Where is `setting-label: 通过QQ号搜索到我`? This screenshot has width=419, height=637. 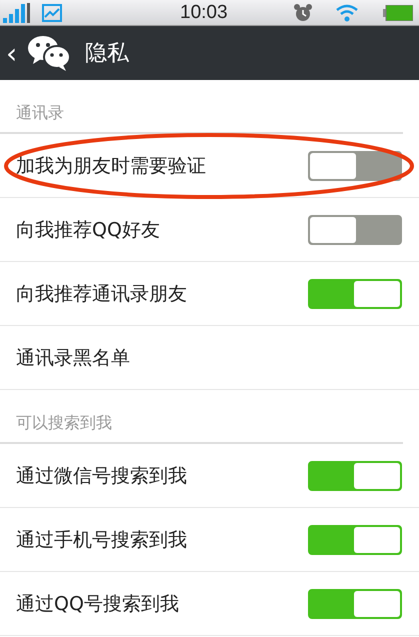
setting-label: 通过QQ号搜索到我 is located at coordinates (97, 604).